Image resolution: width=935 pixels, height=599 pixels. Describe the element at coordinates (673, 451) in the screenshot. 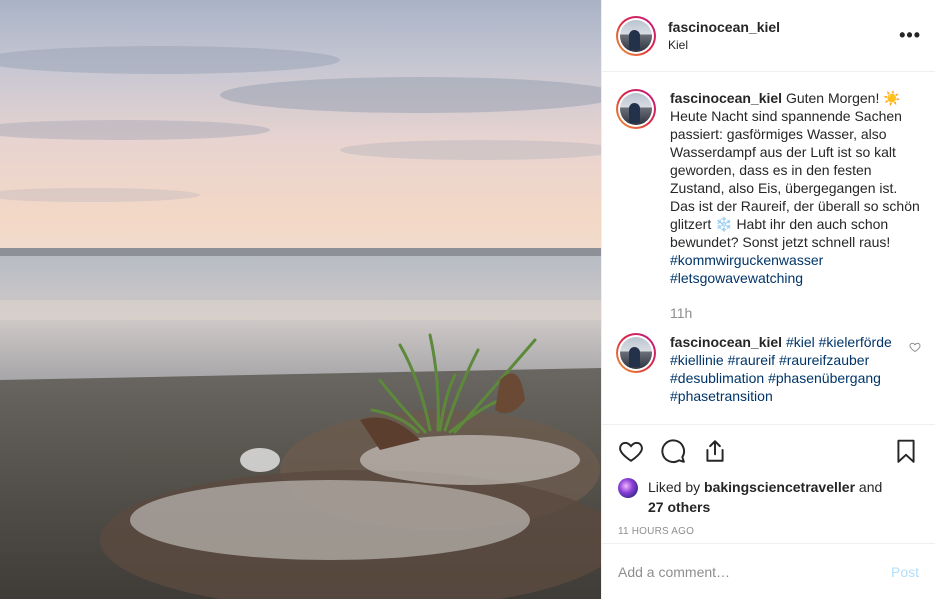

I see `comment-bubble-icon` at that location.